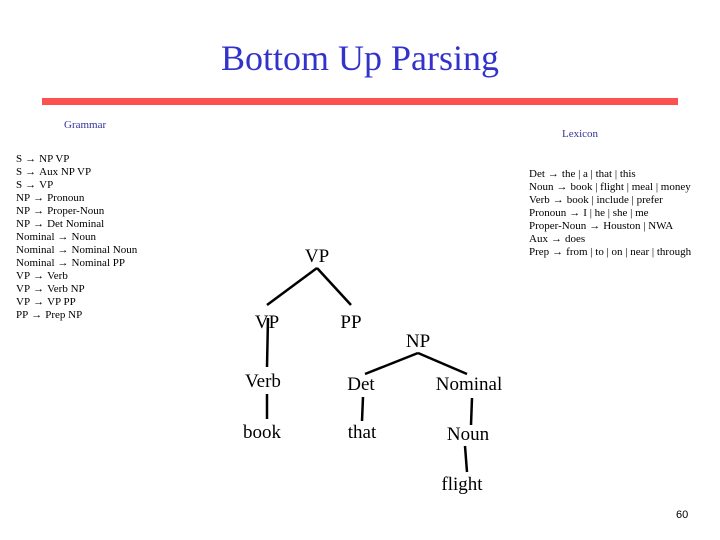 The height and width of the screenshot is (540, 720). Describe the element at coordinates (267, 322) in the screenshot. I see `node-vp-left: VP` at that location.